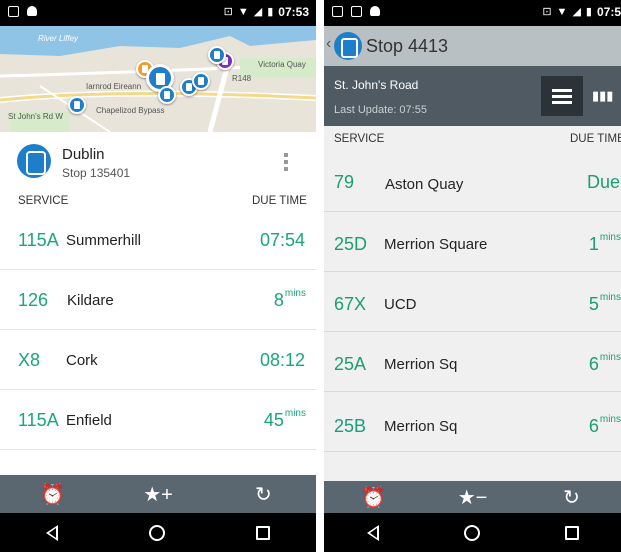 Image resolution: width=621 pixels, height=552 pixels. I want to click on last-update: Last Update: 07:55, so click(380, 110).